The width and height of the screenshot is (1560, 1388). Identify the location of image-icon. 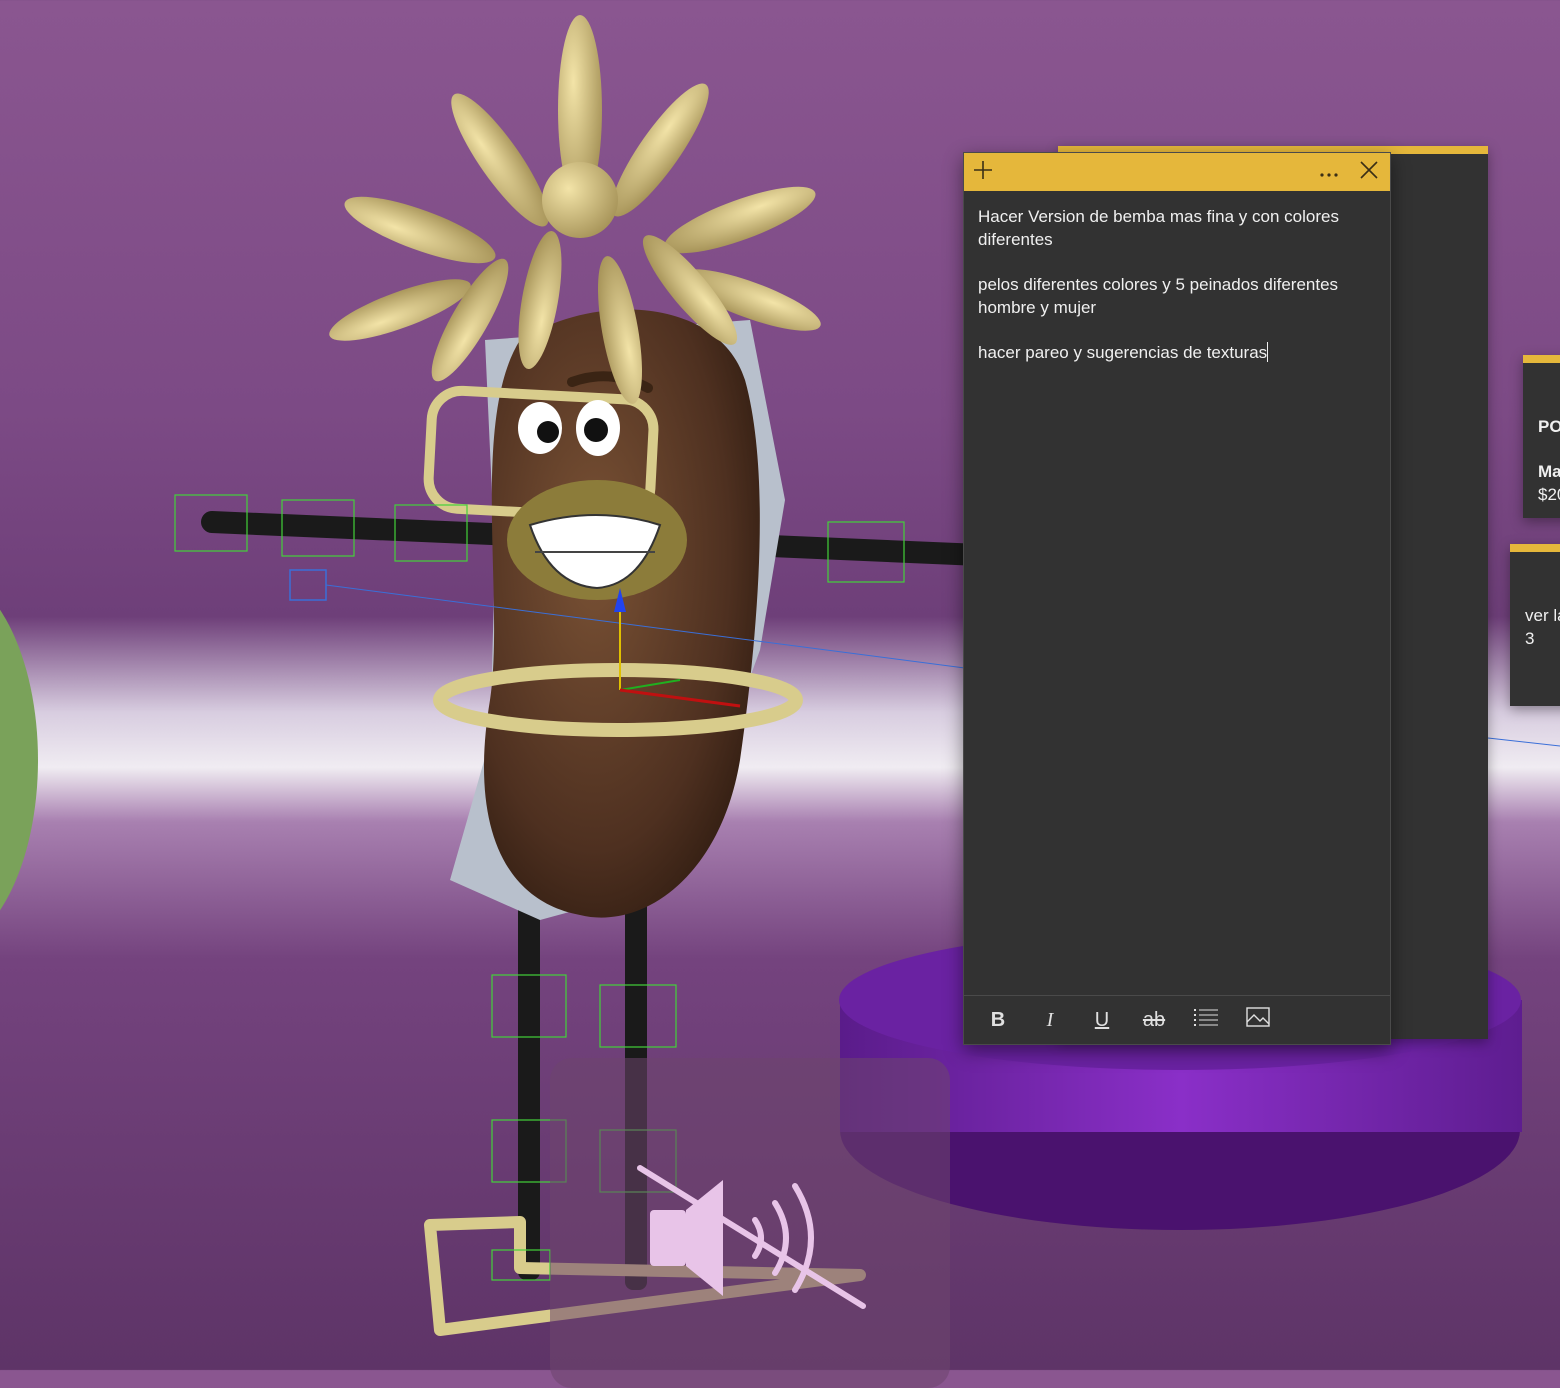
(1258, 1020).